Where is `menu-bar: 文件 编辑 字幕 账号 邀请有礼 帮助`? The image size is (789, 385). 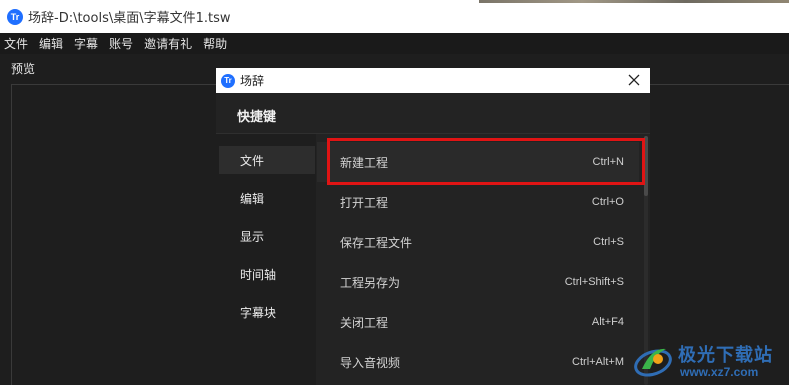
menu-bar: 文件 编辑 字幕 账号 邀请有礼 帮助 is located at coordinates (394, 43).